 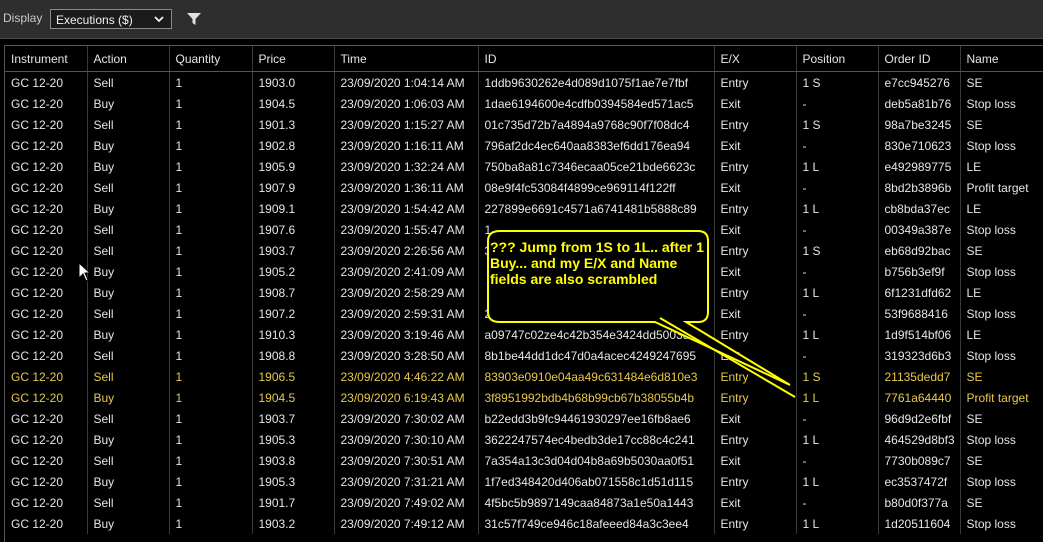 What do you see at coordinates (194, 19) in the screenshot?
I see `filter-icon` at bounding box center [194, 19].